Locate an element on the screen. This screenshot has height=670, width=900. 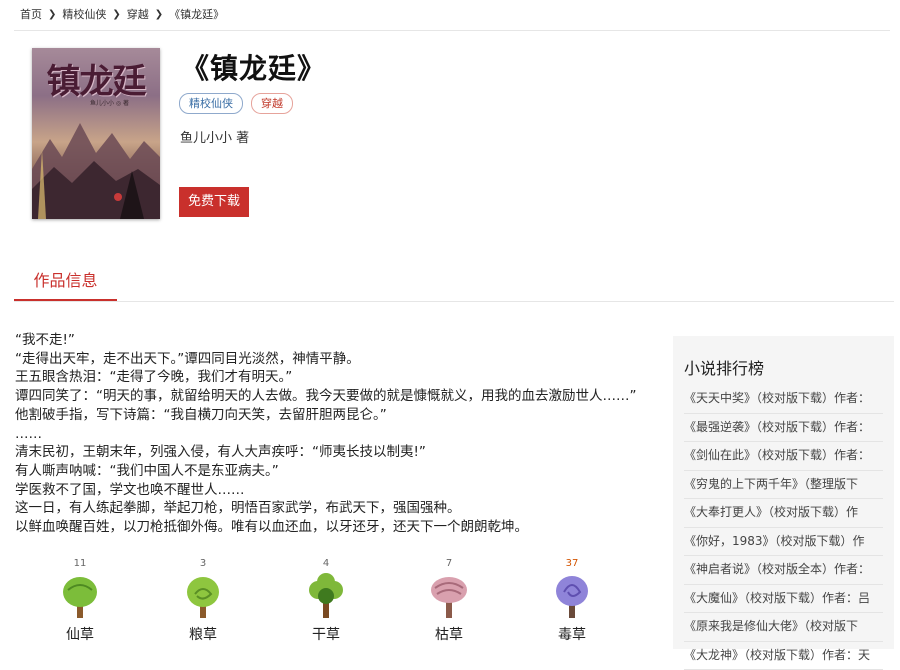
breadcrumb-home: 首页 is located at coordinates (31, 14).